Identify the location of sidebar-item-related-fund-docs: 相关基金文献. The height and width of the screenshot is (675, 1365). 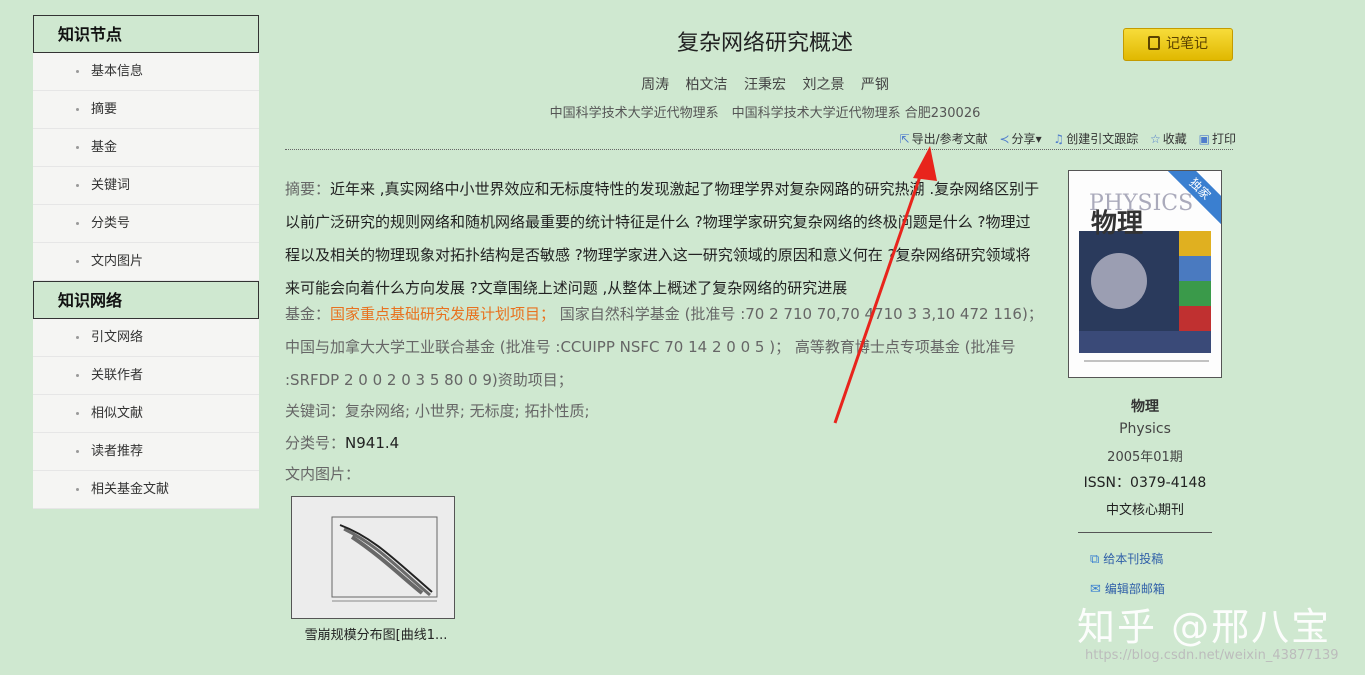
(146, 490).